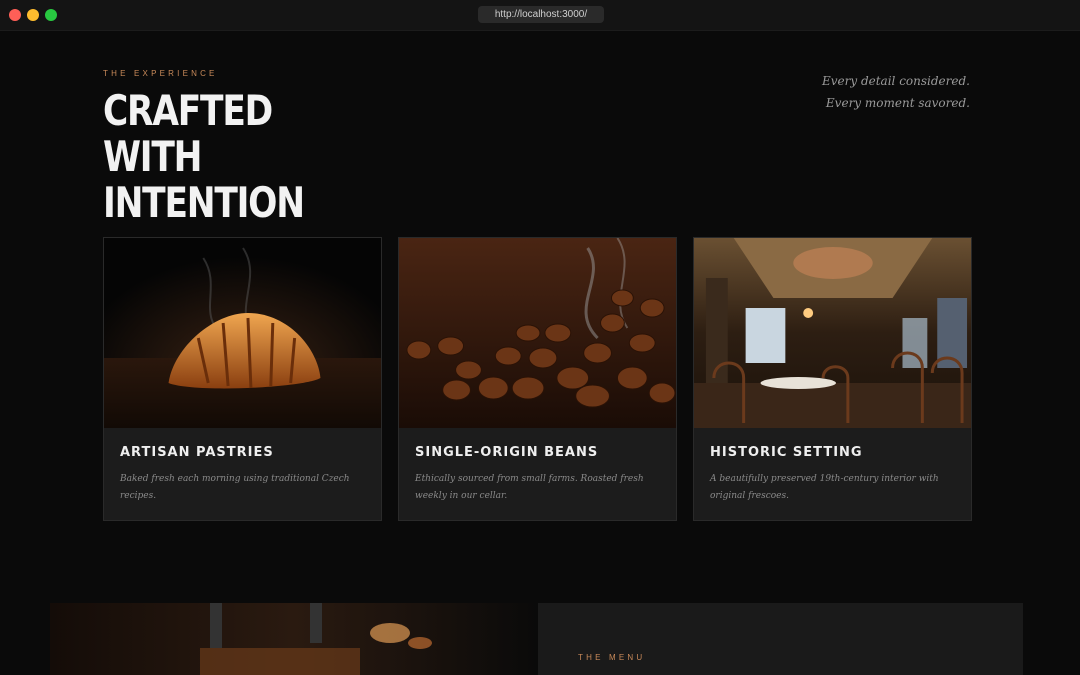  Describe the element at coordinates (786, 452) in the screenshot. I see `card-title: HISTORIC SETTING` at that location.